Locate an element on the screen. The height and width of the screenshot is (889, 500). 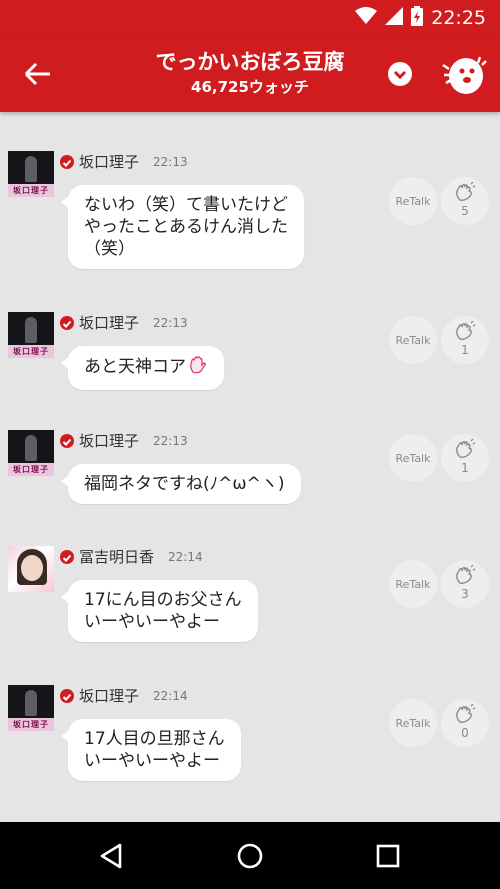
clap-button: 0 is located at coordinates (465, 723).